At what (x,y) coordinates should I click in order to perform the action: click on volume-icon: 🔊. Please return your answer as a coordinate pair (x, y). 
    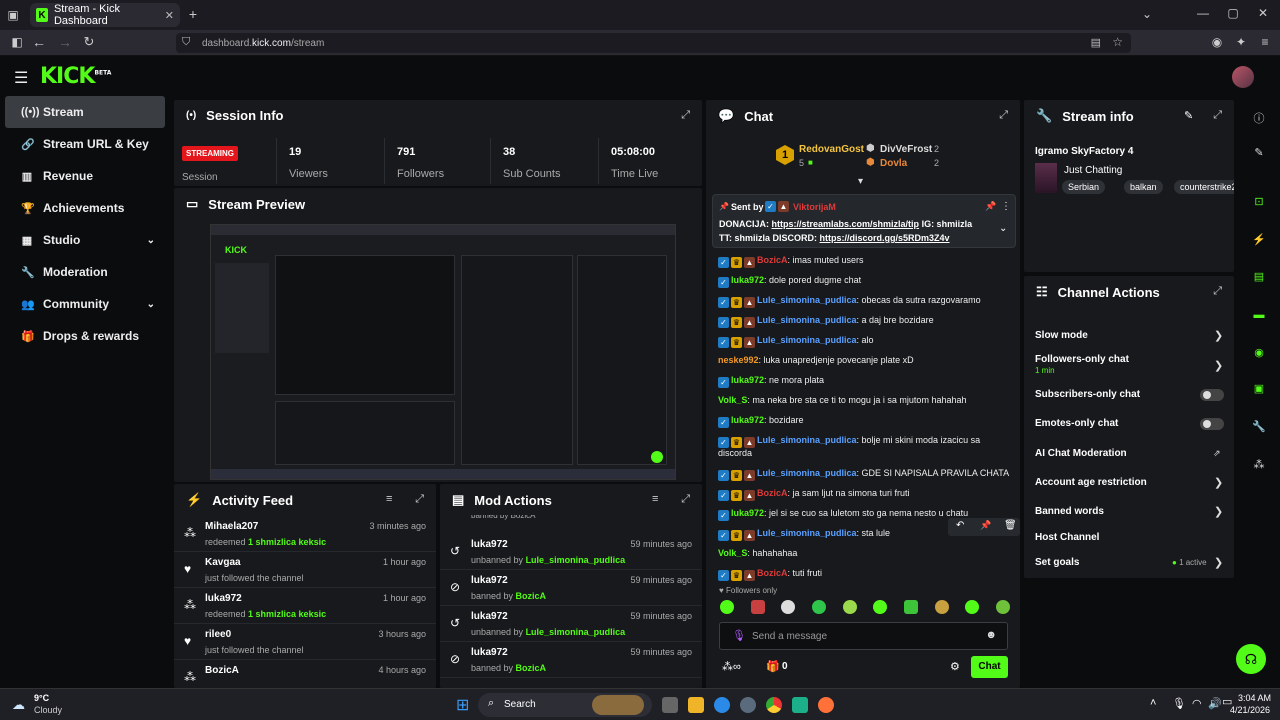
    Looking at the image, I should click on (1215, 703).